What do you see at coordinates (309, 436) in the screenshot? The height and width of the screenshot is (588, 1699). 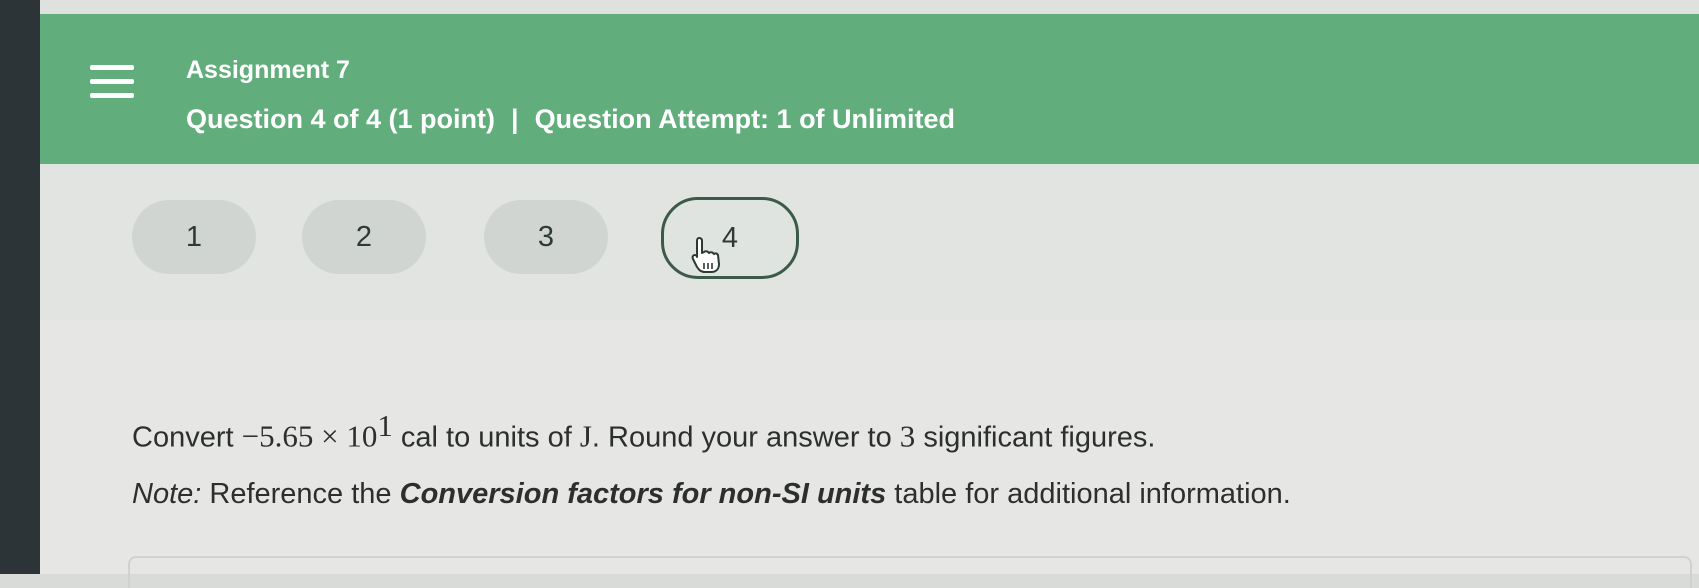 I see `prompt-value: −5.65 × 10` at bounding box center [309, 436].